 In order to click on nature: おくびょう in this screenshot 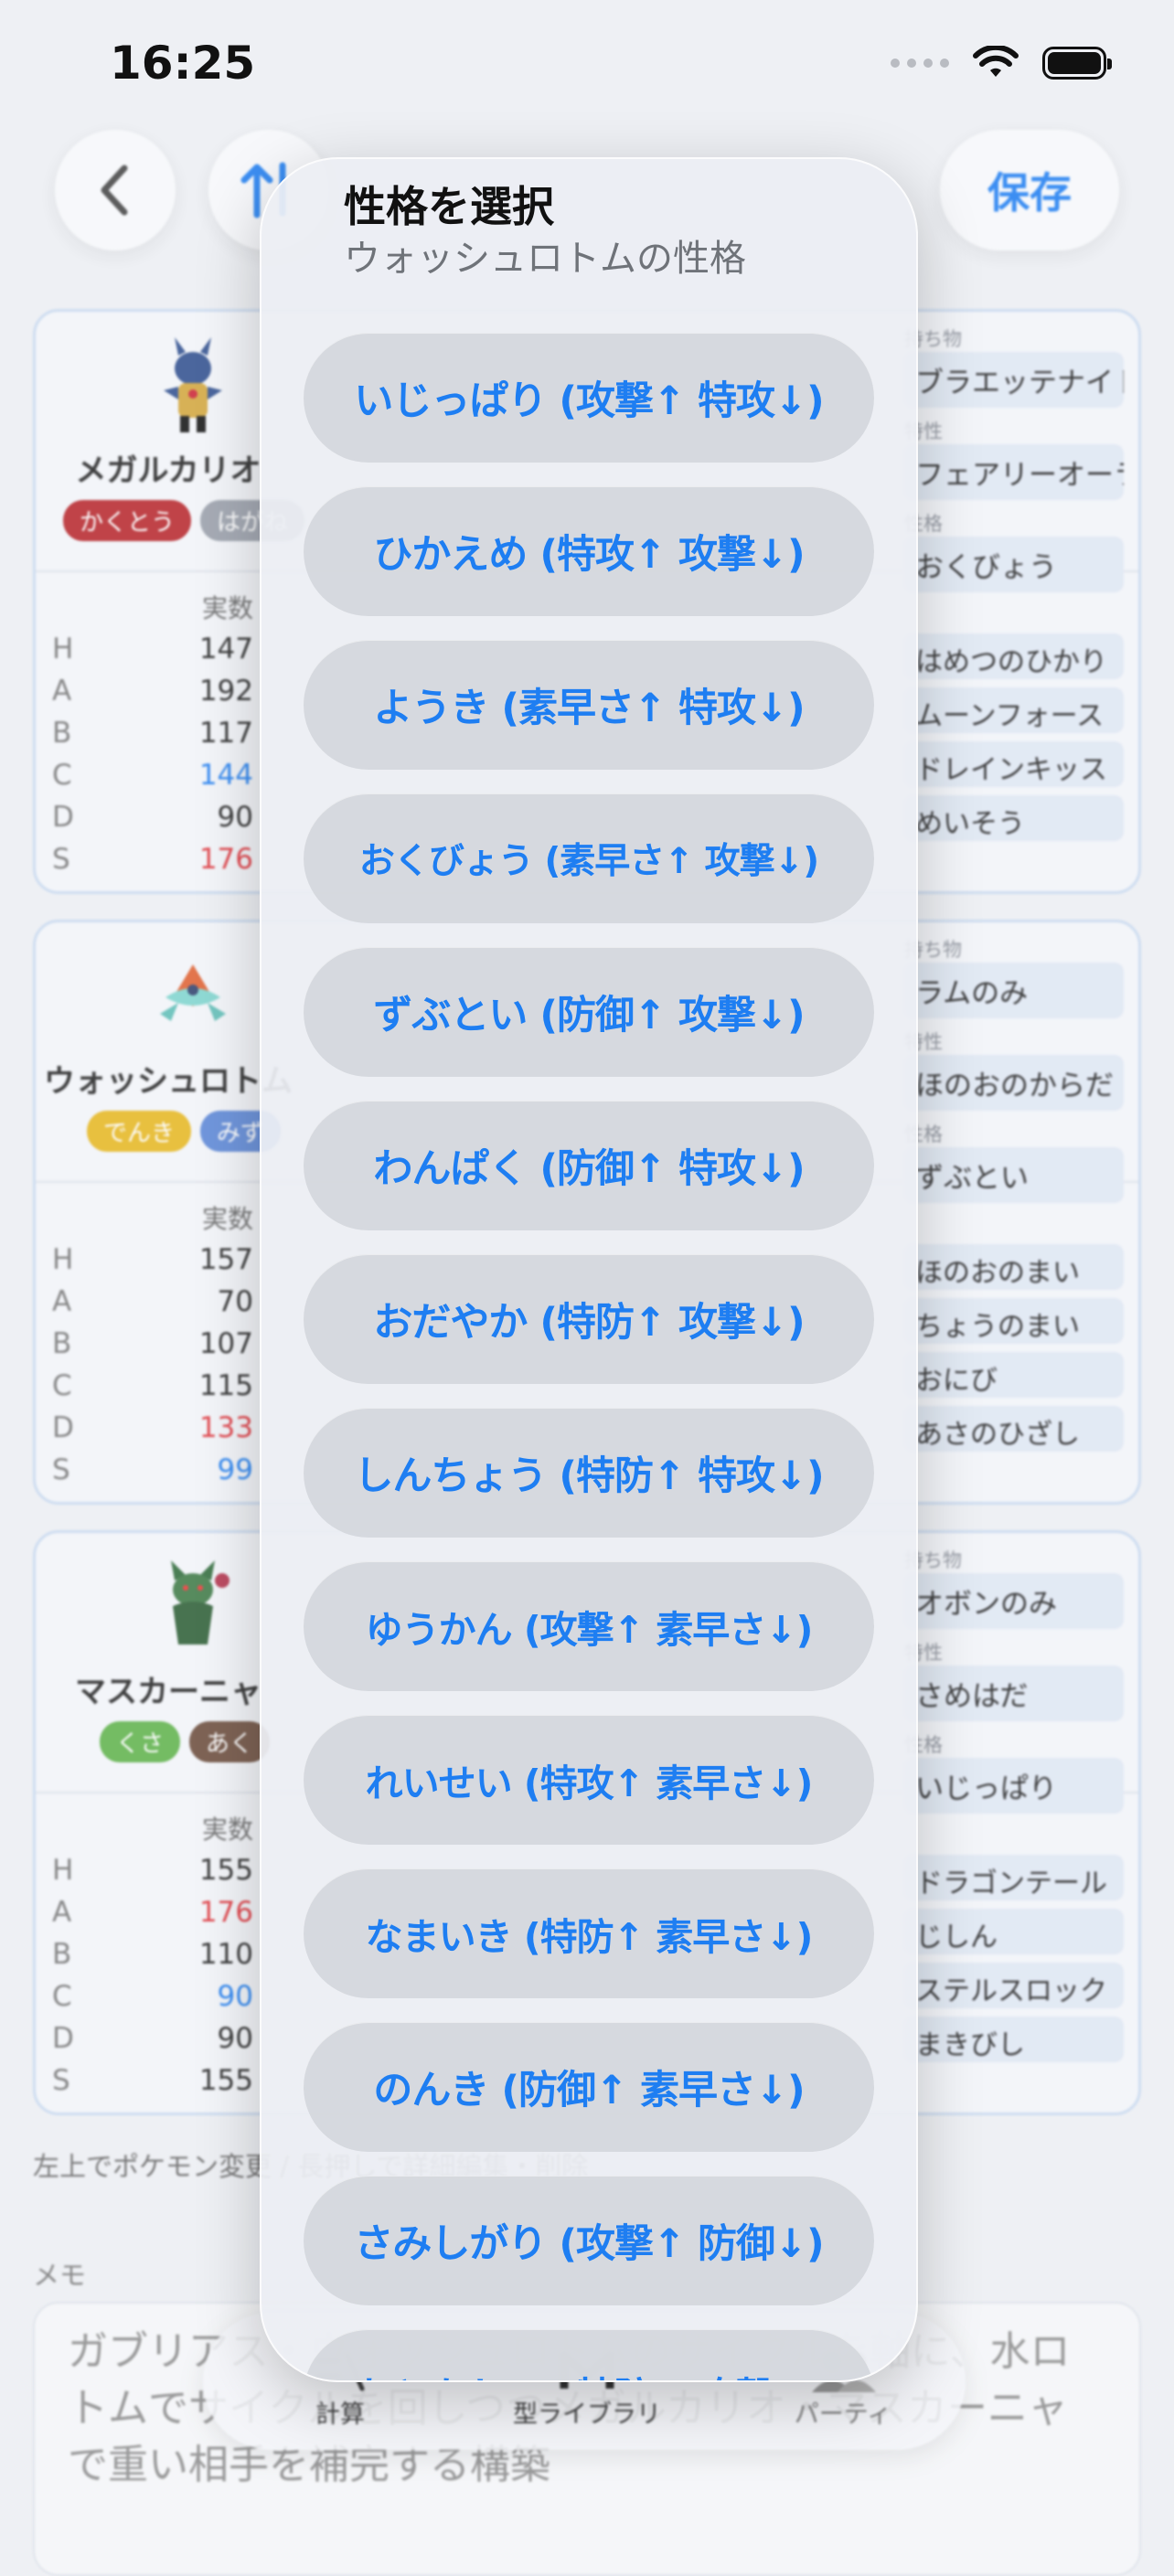, I will do `click(1014, 564)`.